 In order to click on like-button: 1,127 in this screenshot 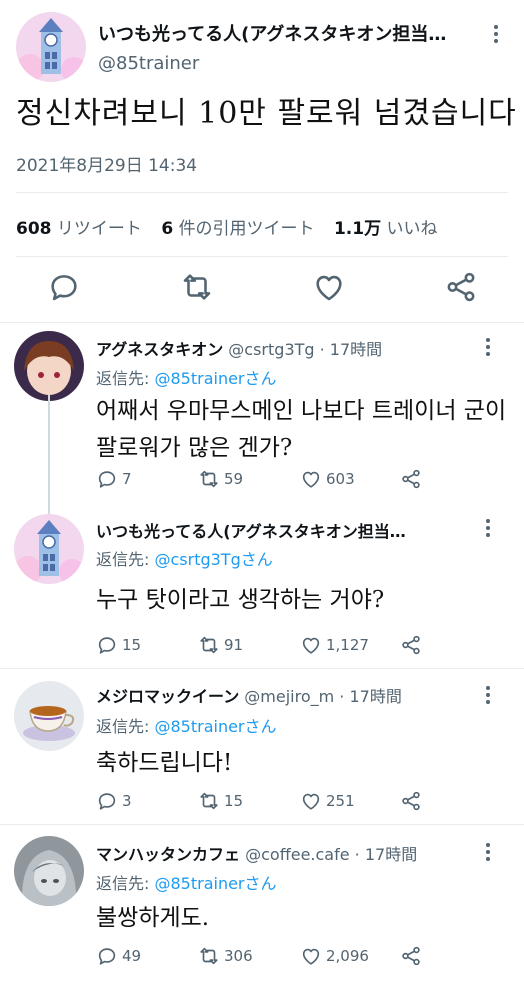, I will do `click(334, 645)`.